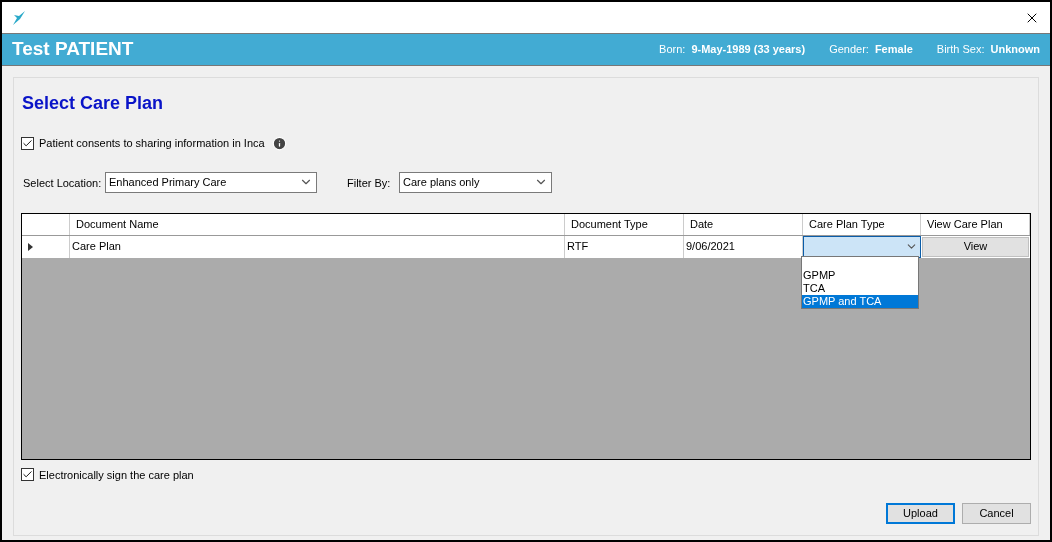  Describe the element at coordinates (279, 143) in the screenshot. I see `info-icon` at that location.